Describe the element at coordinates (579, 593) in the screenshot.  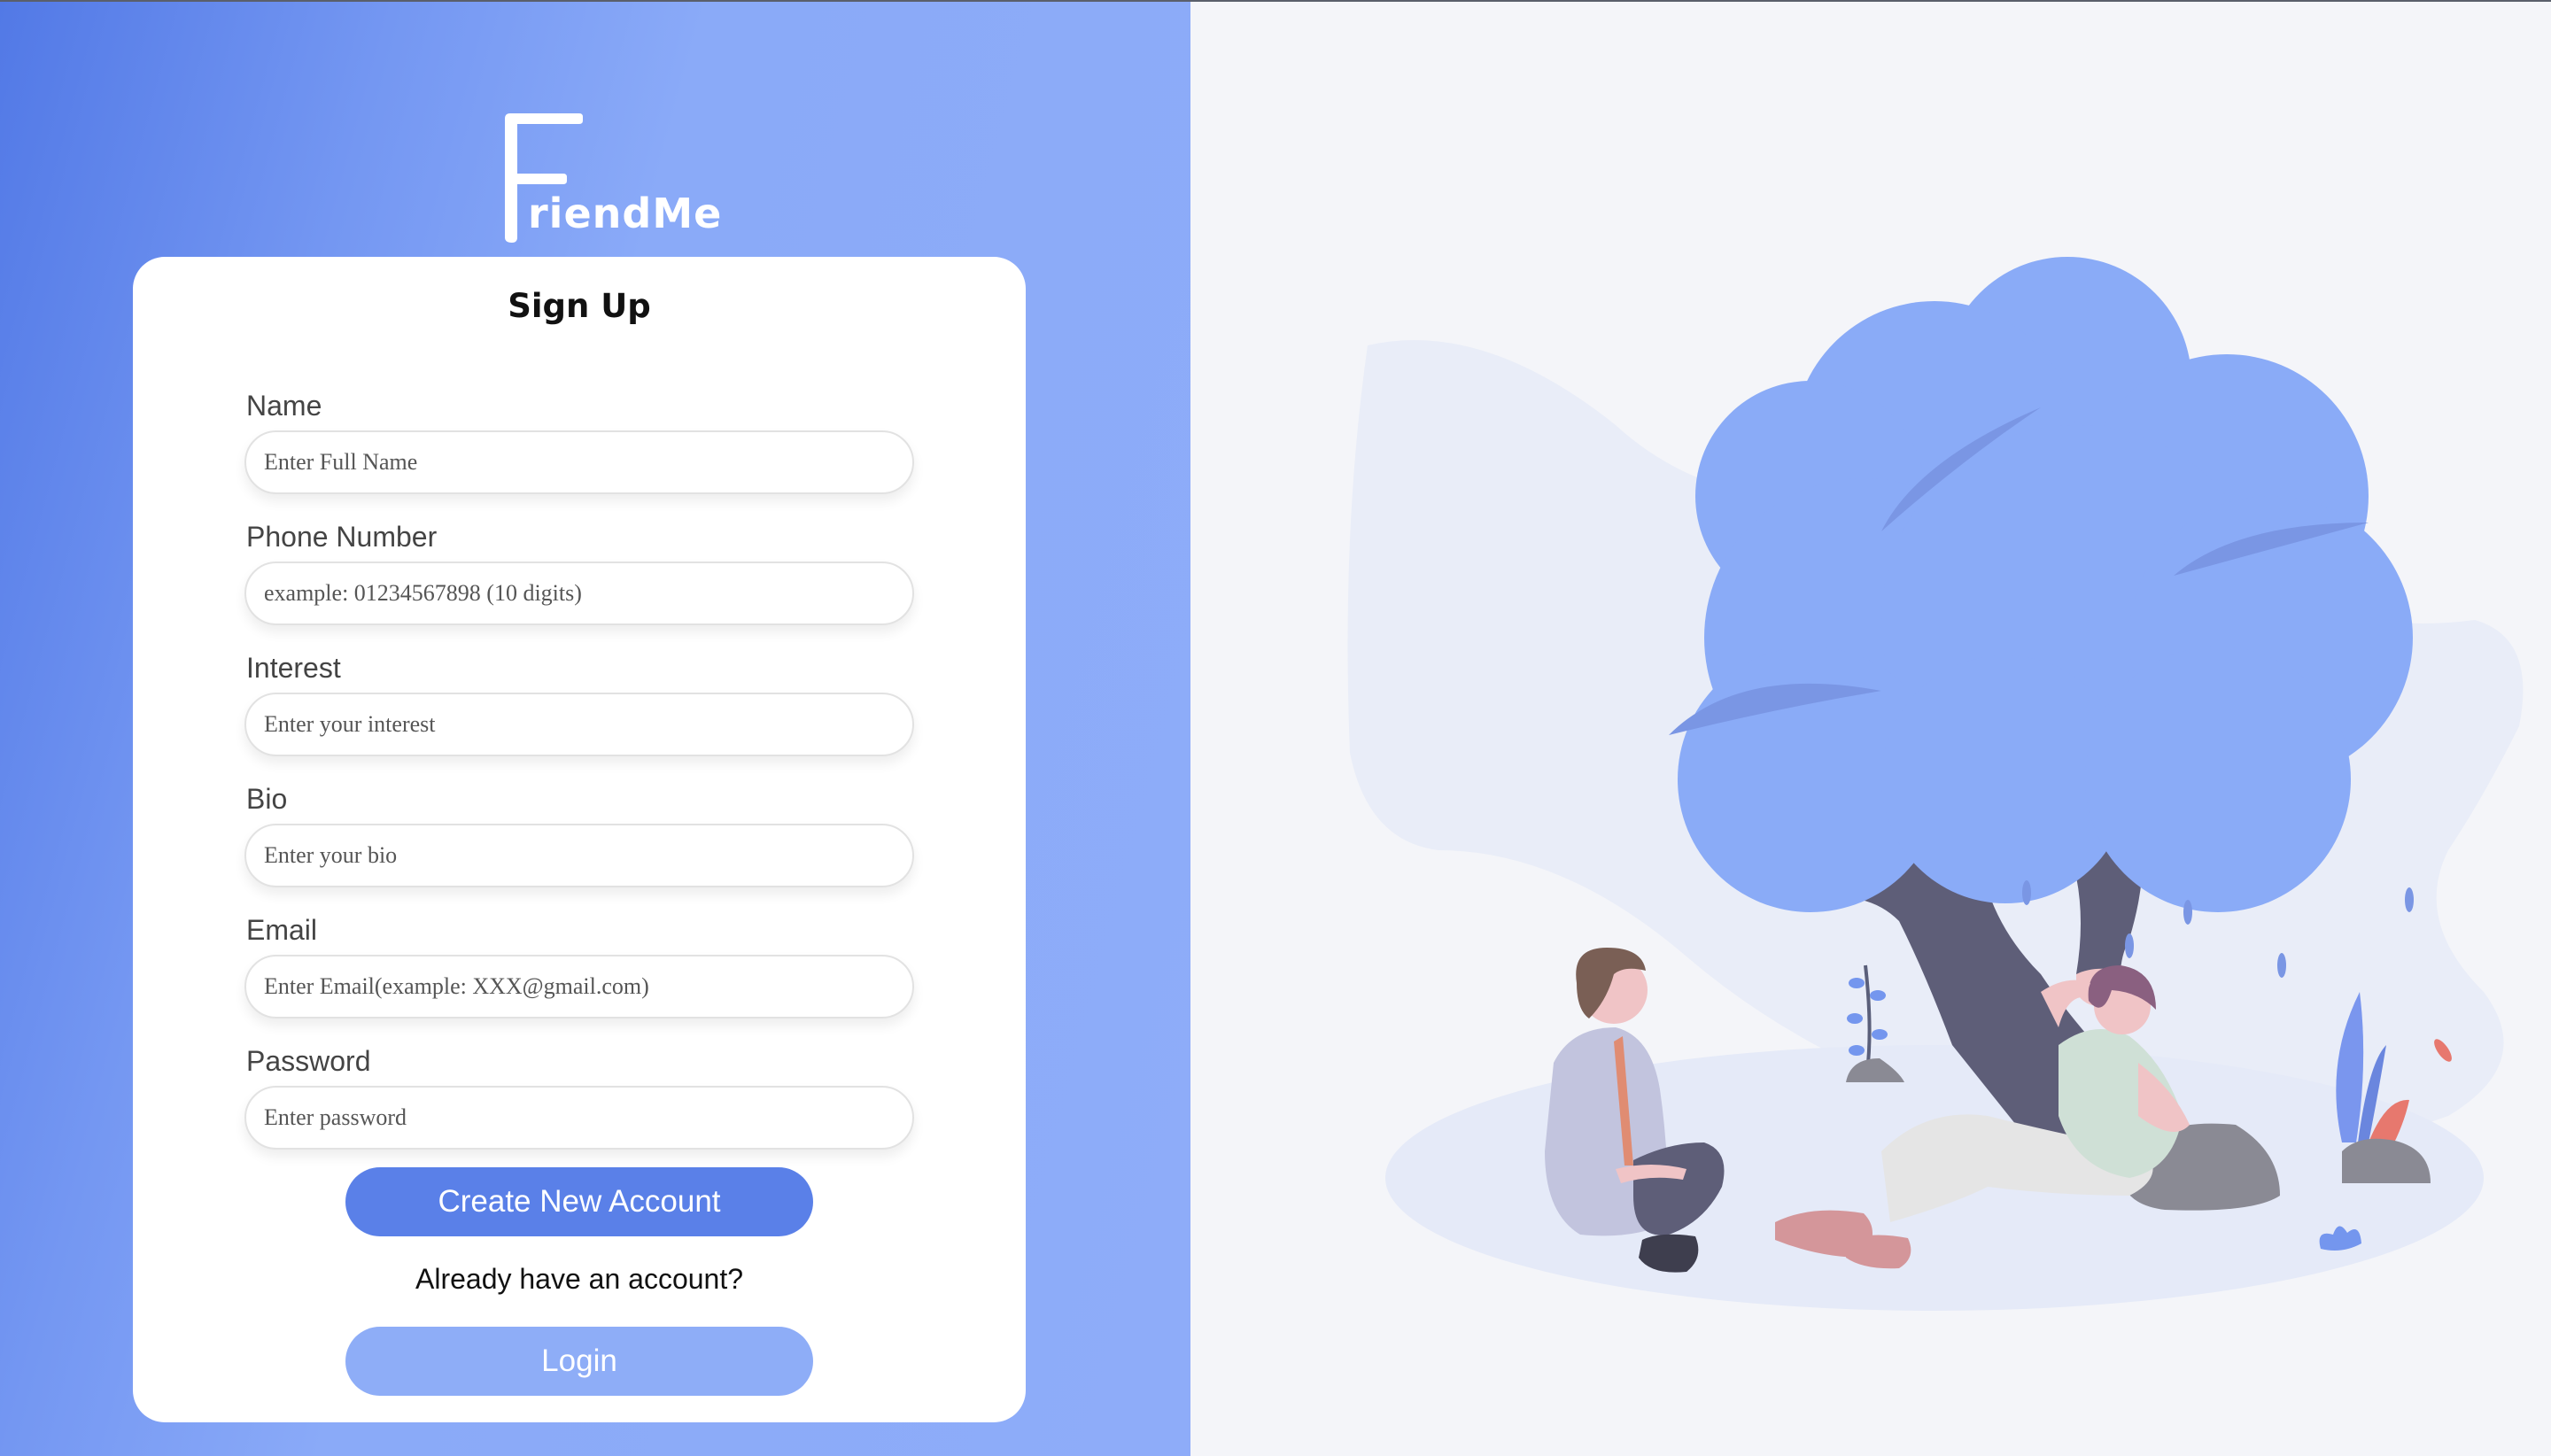
I see `phone-field` at that location.